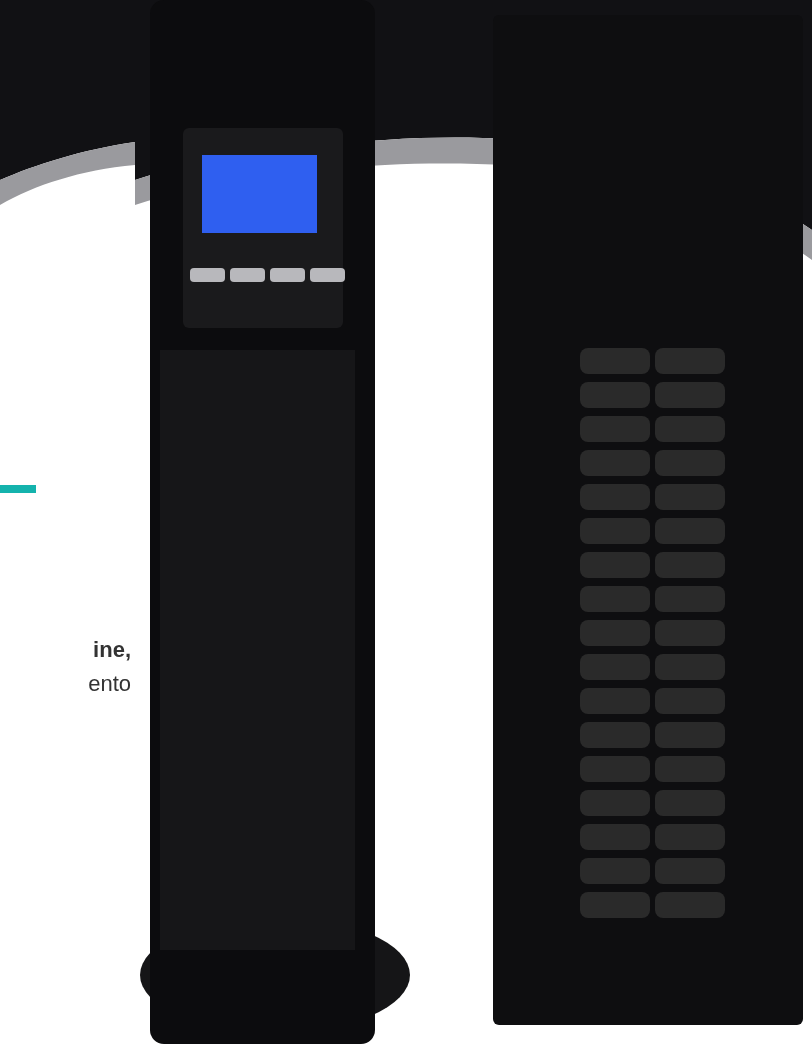 The image size is (812, 1044). What do you see at coordinates (110, 684) in the screenshot?
I see `intro-text: ento` at bounding box center [110, 684].